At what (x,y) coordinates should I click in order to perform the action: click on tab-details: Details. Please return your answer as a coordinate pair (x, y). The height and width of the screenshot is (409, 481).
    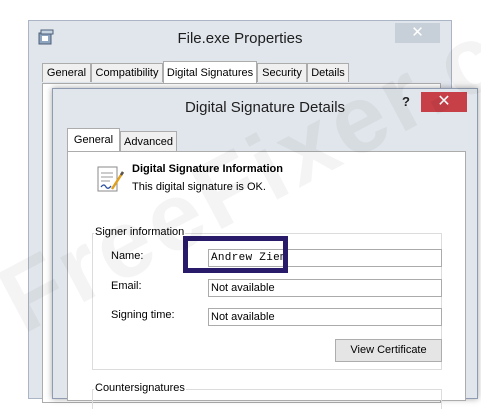
    Looking at the image, I should click on (328, 72).